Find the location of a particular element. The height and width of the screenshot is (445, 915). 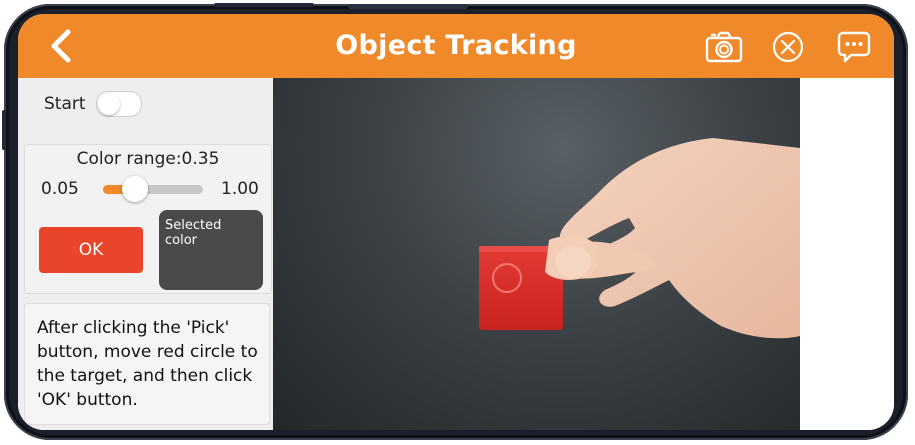

color-range-label: Color range:0.35 is located at coordinates (148, 159).